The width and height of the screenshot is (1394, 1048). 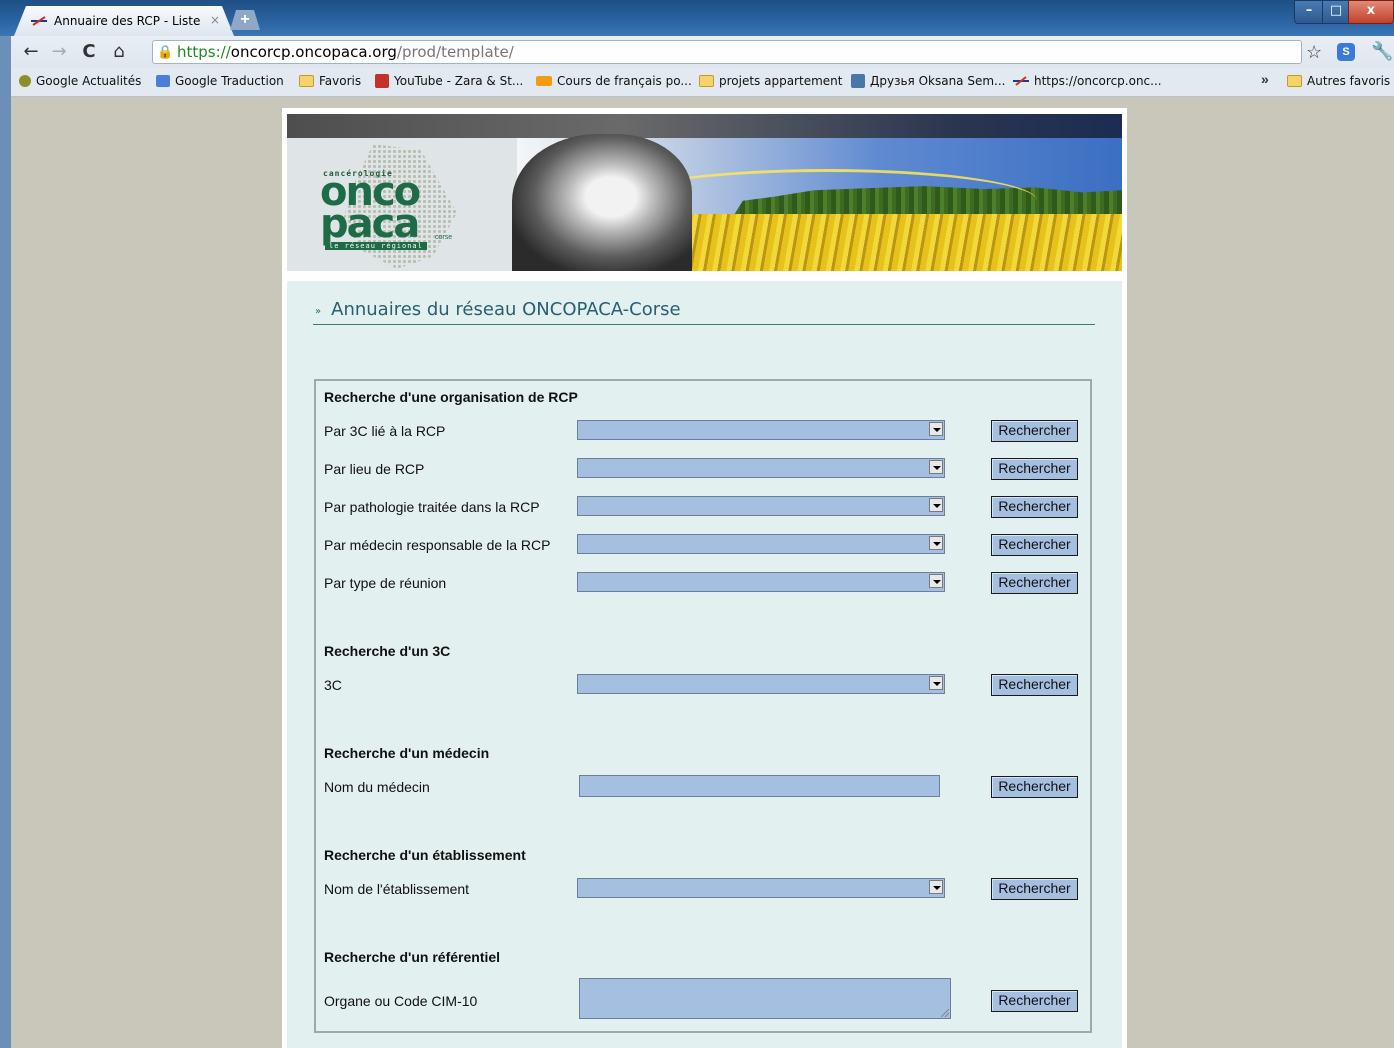 What do you see at coordinates (1034, 545) in the screenshot?
I see `search-button-rcp-medecin: Rechercher` at bounding box center [1034, 545].